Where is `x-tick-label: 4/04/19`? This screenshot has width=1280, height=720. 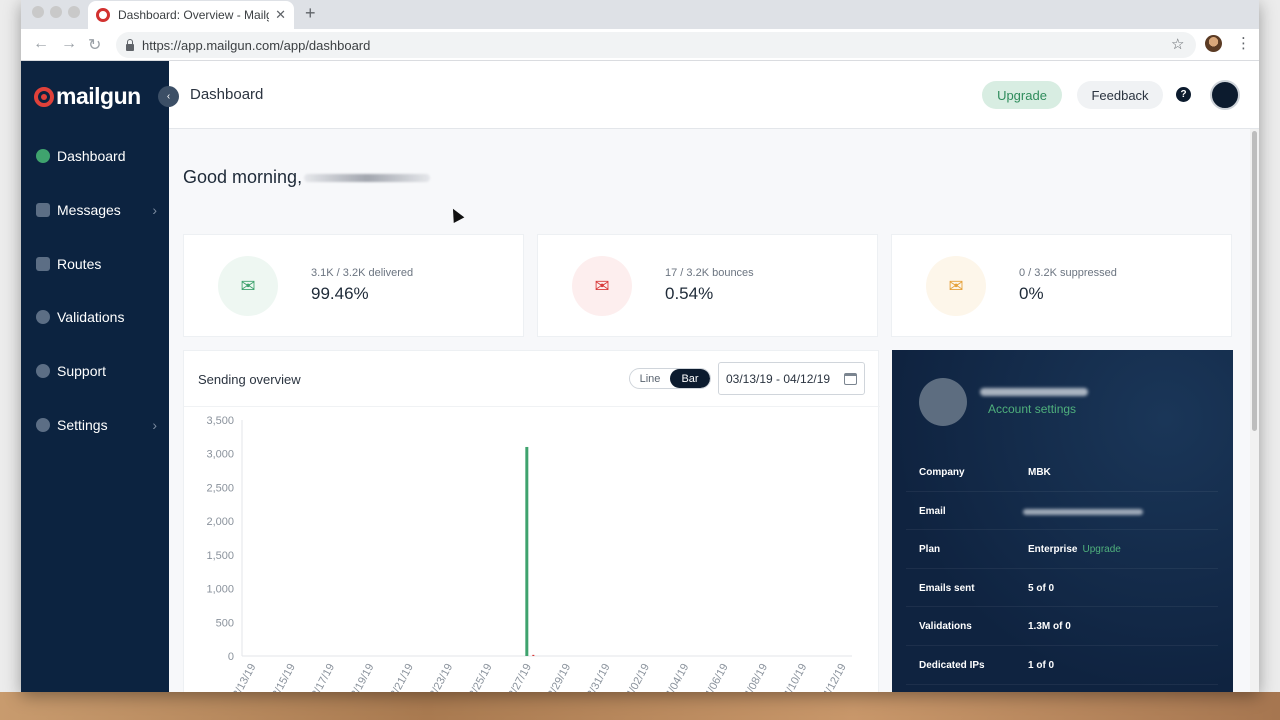
x-tick-label: 4/04/19 is located at coordinates (678, 677).